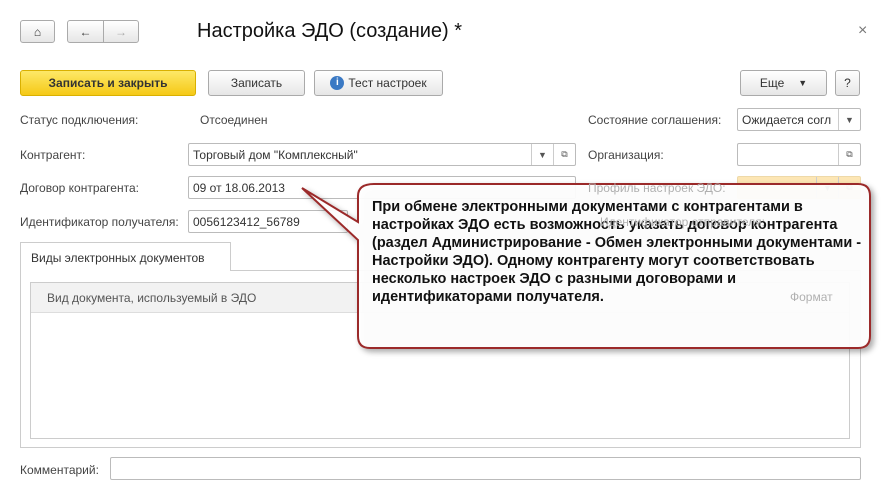  I want to click on arrow-left-icon: ←, so click(85, 31).